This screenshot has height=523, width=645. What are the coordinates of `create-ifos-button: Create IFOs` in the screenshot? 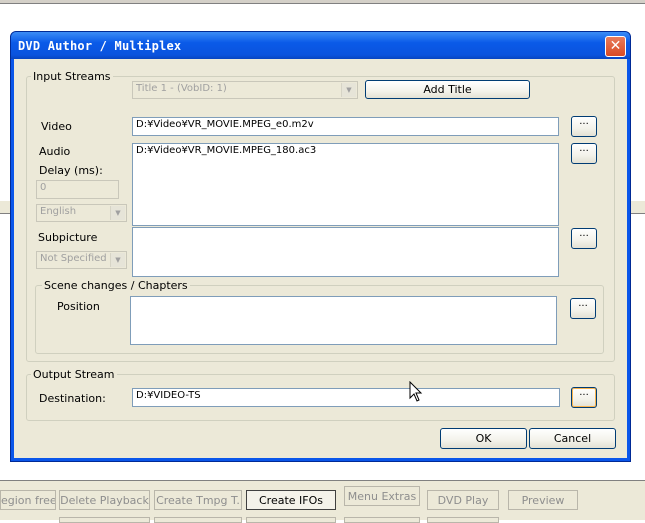 It's located at (291, 500).